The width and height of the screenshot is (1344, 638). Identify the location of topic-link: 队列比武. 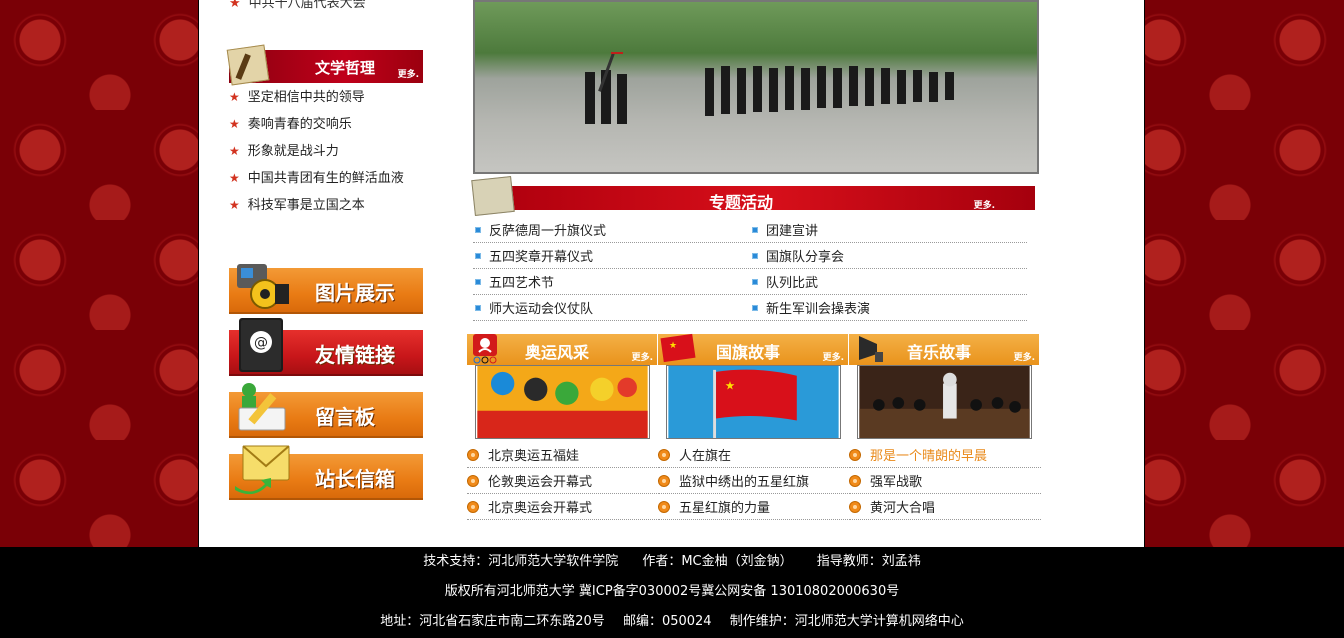
(888, 281).